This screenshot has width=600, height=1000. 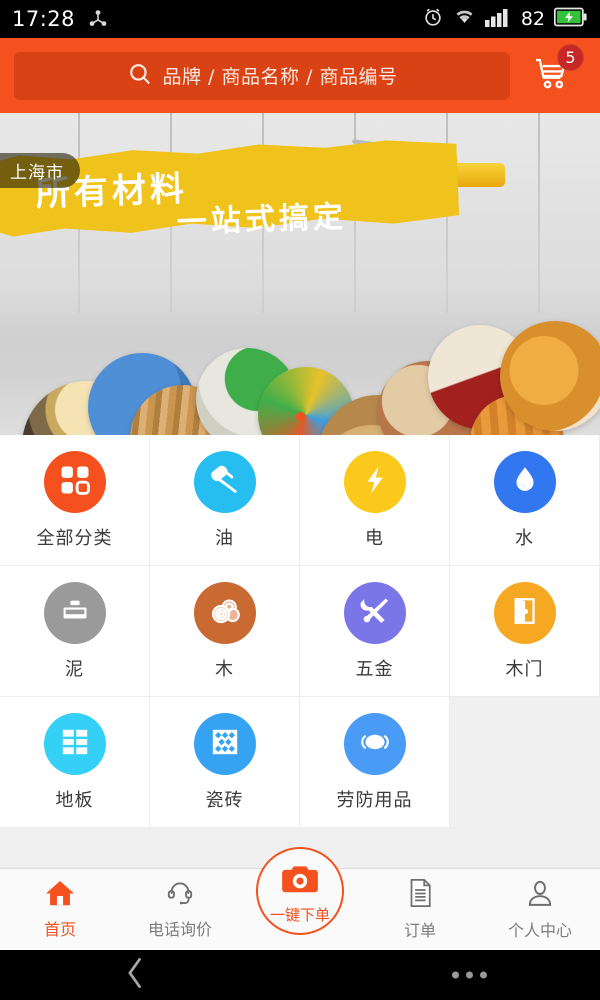 I want to click on tab-label: 首页, so click(x=59, y=929).